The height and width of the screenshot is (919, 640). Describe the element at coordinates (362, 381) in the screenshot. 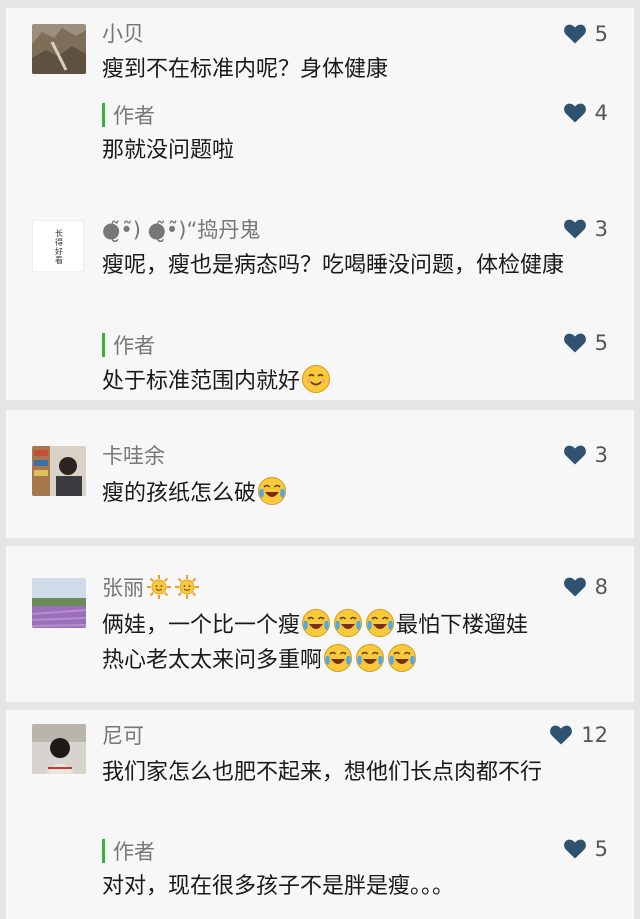

I see `reply-text: 处于标准范围内就好` at that location.